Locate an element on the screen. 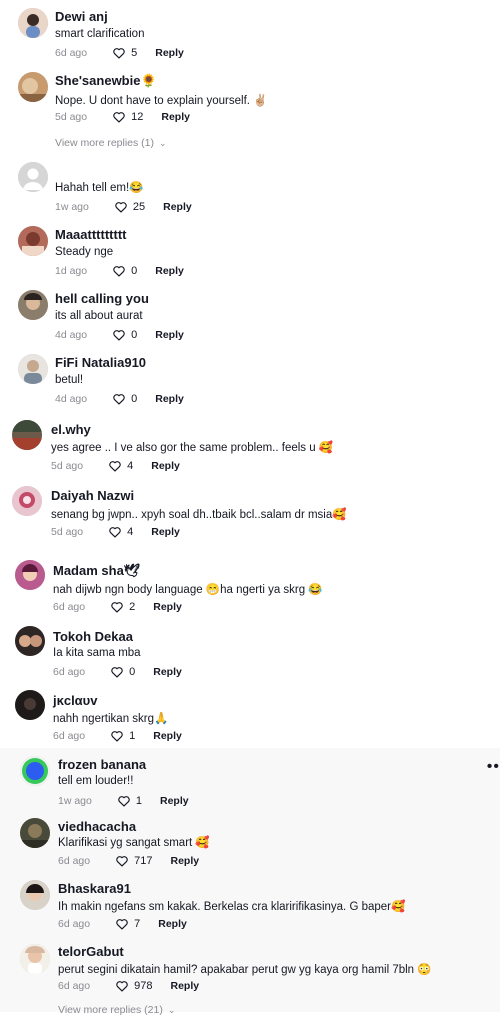 The height and width of the screenshot is (1016, 500). comment-meta: 6d ago 978 Reply is located at coordinates (128, 986).